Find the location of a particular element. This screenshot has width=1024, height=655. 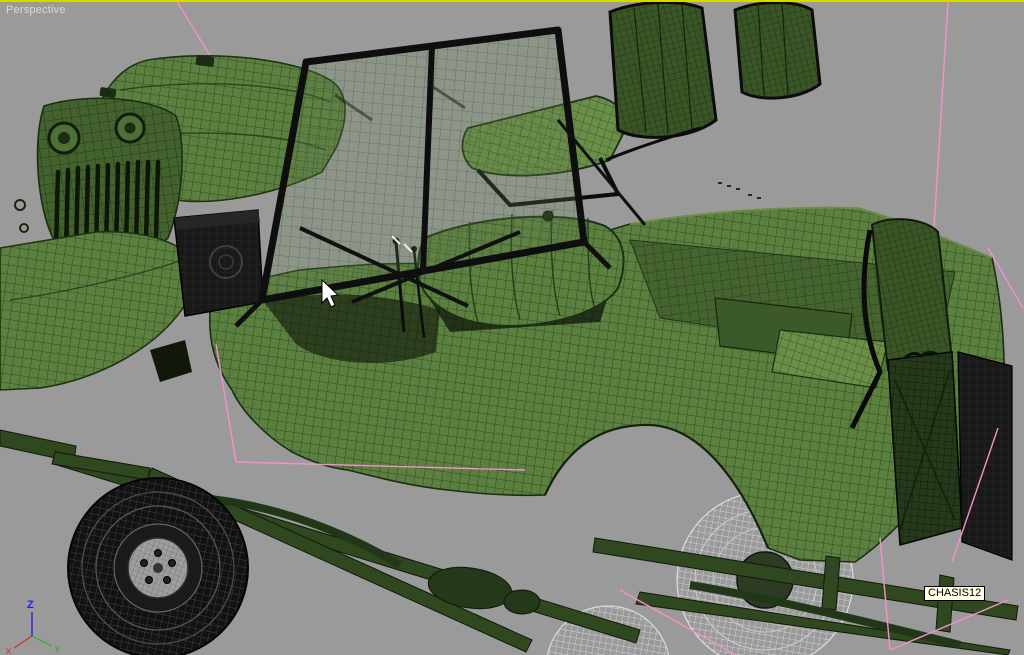

axis-z-label: Z is located at coordinates (30, 605).